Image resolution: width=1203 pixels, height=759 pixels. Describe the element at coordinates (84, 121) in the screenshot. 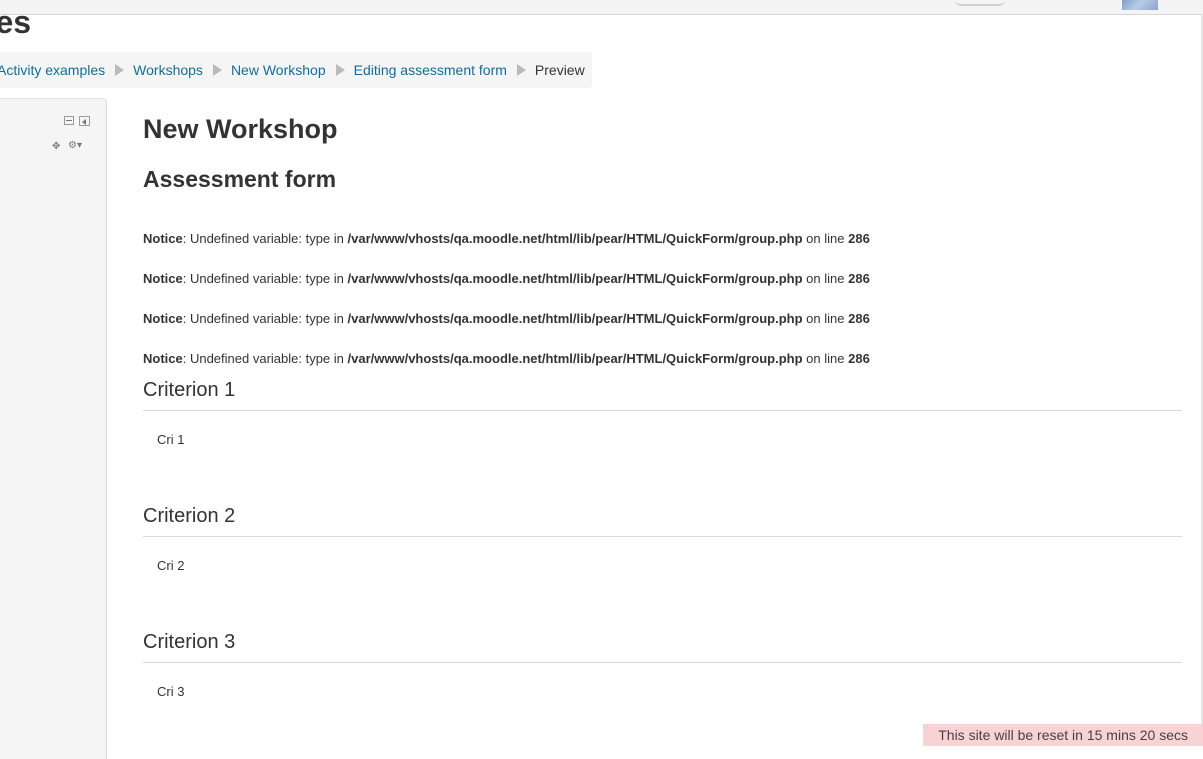

I see `dock-block-icon` at that location.